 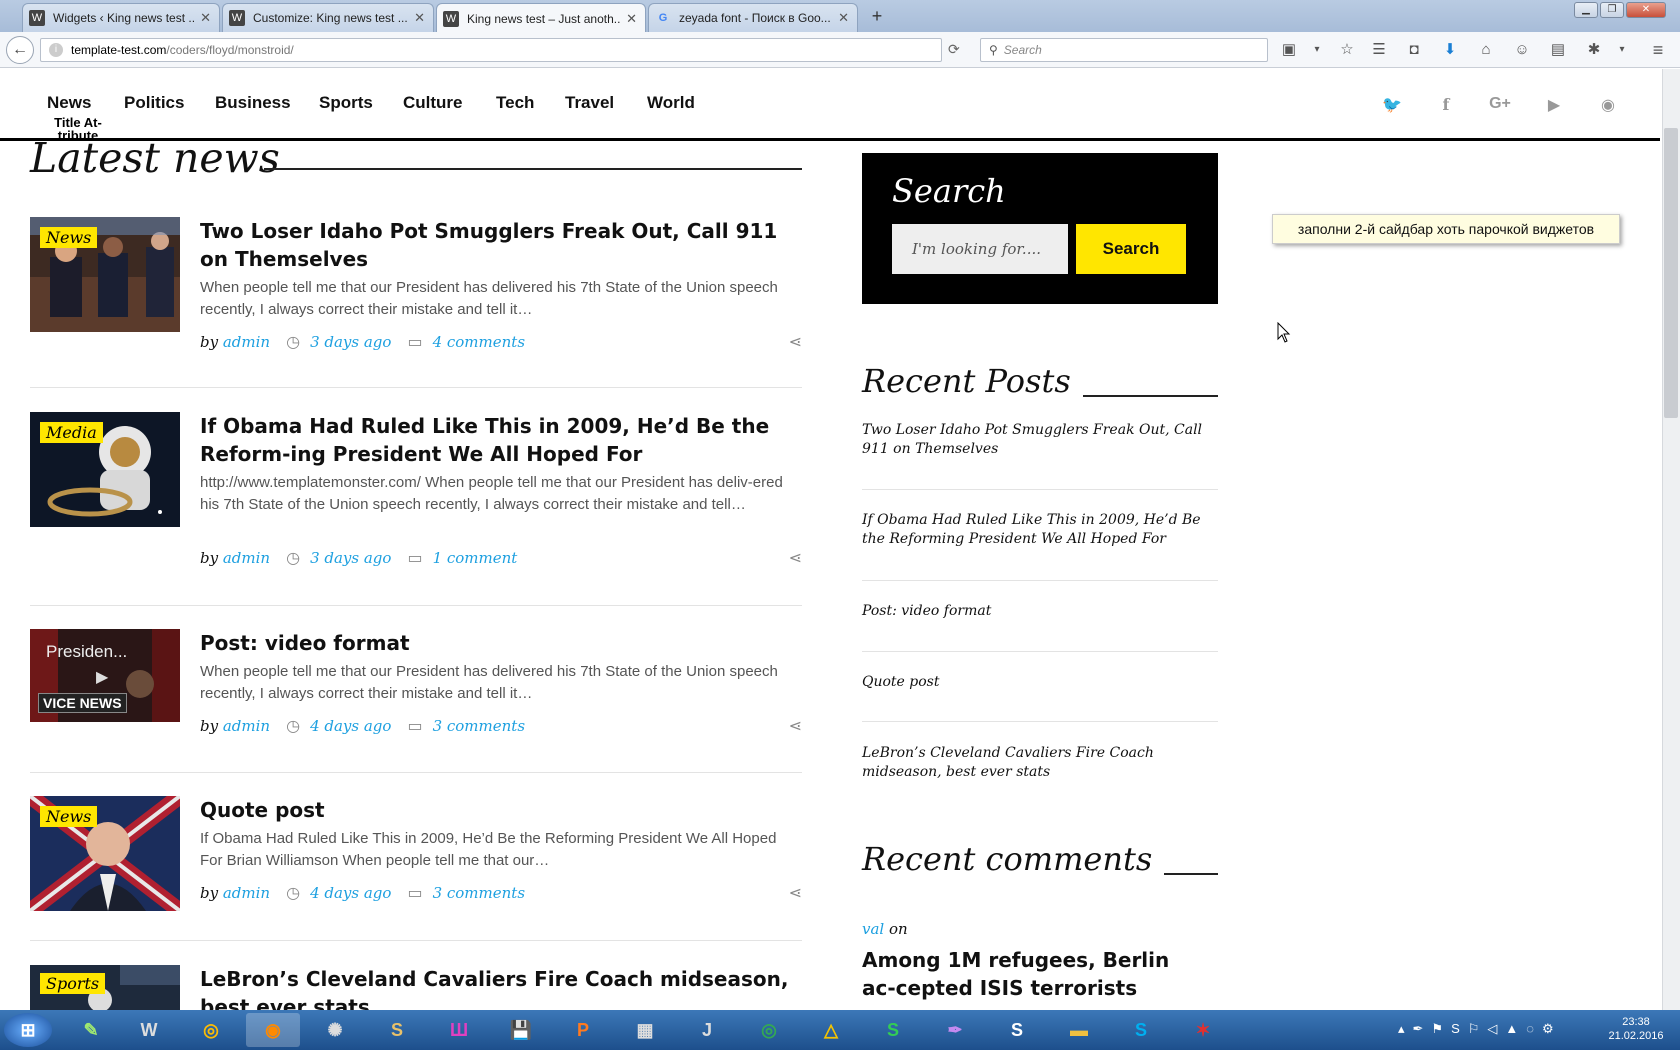 What do you see at coordinates (707, 1030) in the screenshot?
I see `ide-icon: J` at bounding box center [707, 1030].